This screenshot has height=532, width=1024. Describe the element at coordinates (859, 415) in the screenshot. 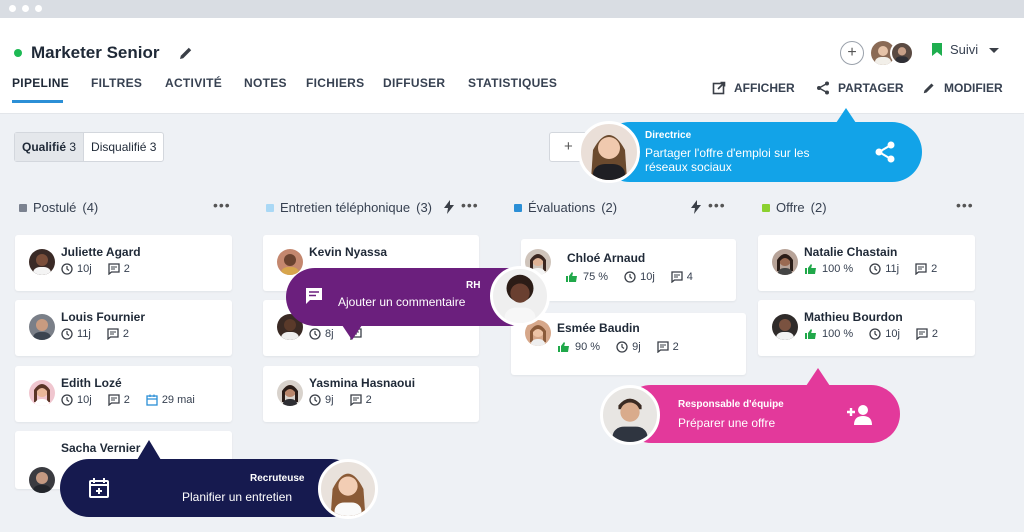

I see `add-person-icon` at that location.